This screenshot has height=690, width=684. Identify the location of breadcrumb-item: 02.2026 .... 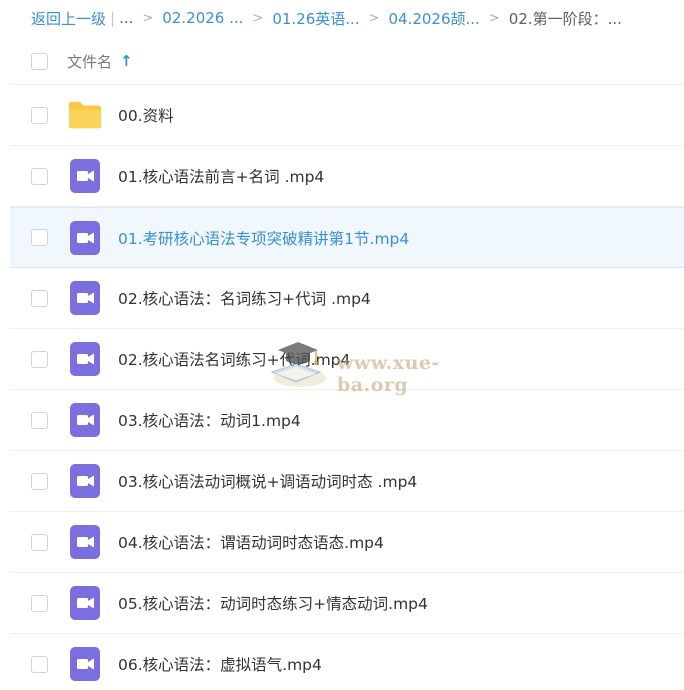
(202, 18).